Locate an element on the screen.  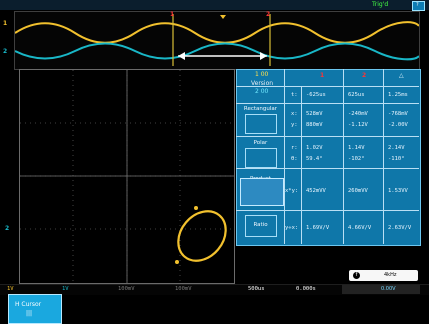
ratio-mode-icon is located at coordinates (261, 226).